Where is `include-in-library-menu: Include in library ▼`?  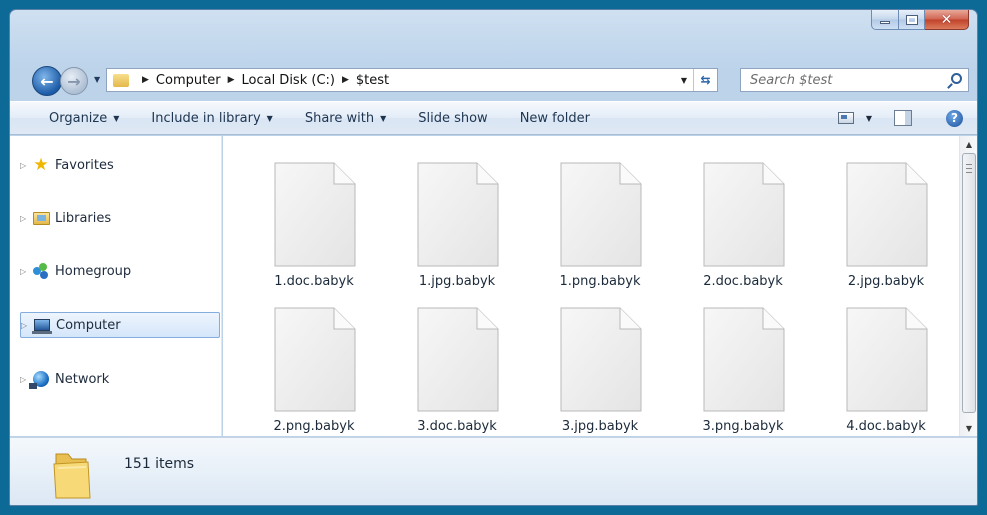
include-in-library-menu: Include in library ▼ is located at coordinates (211, 118).